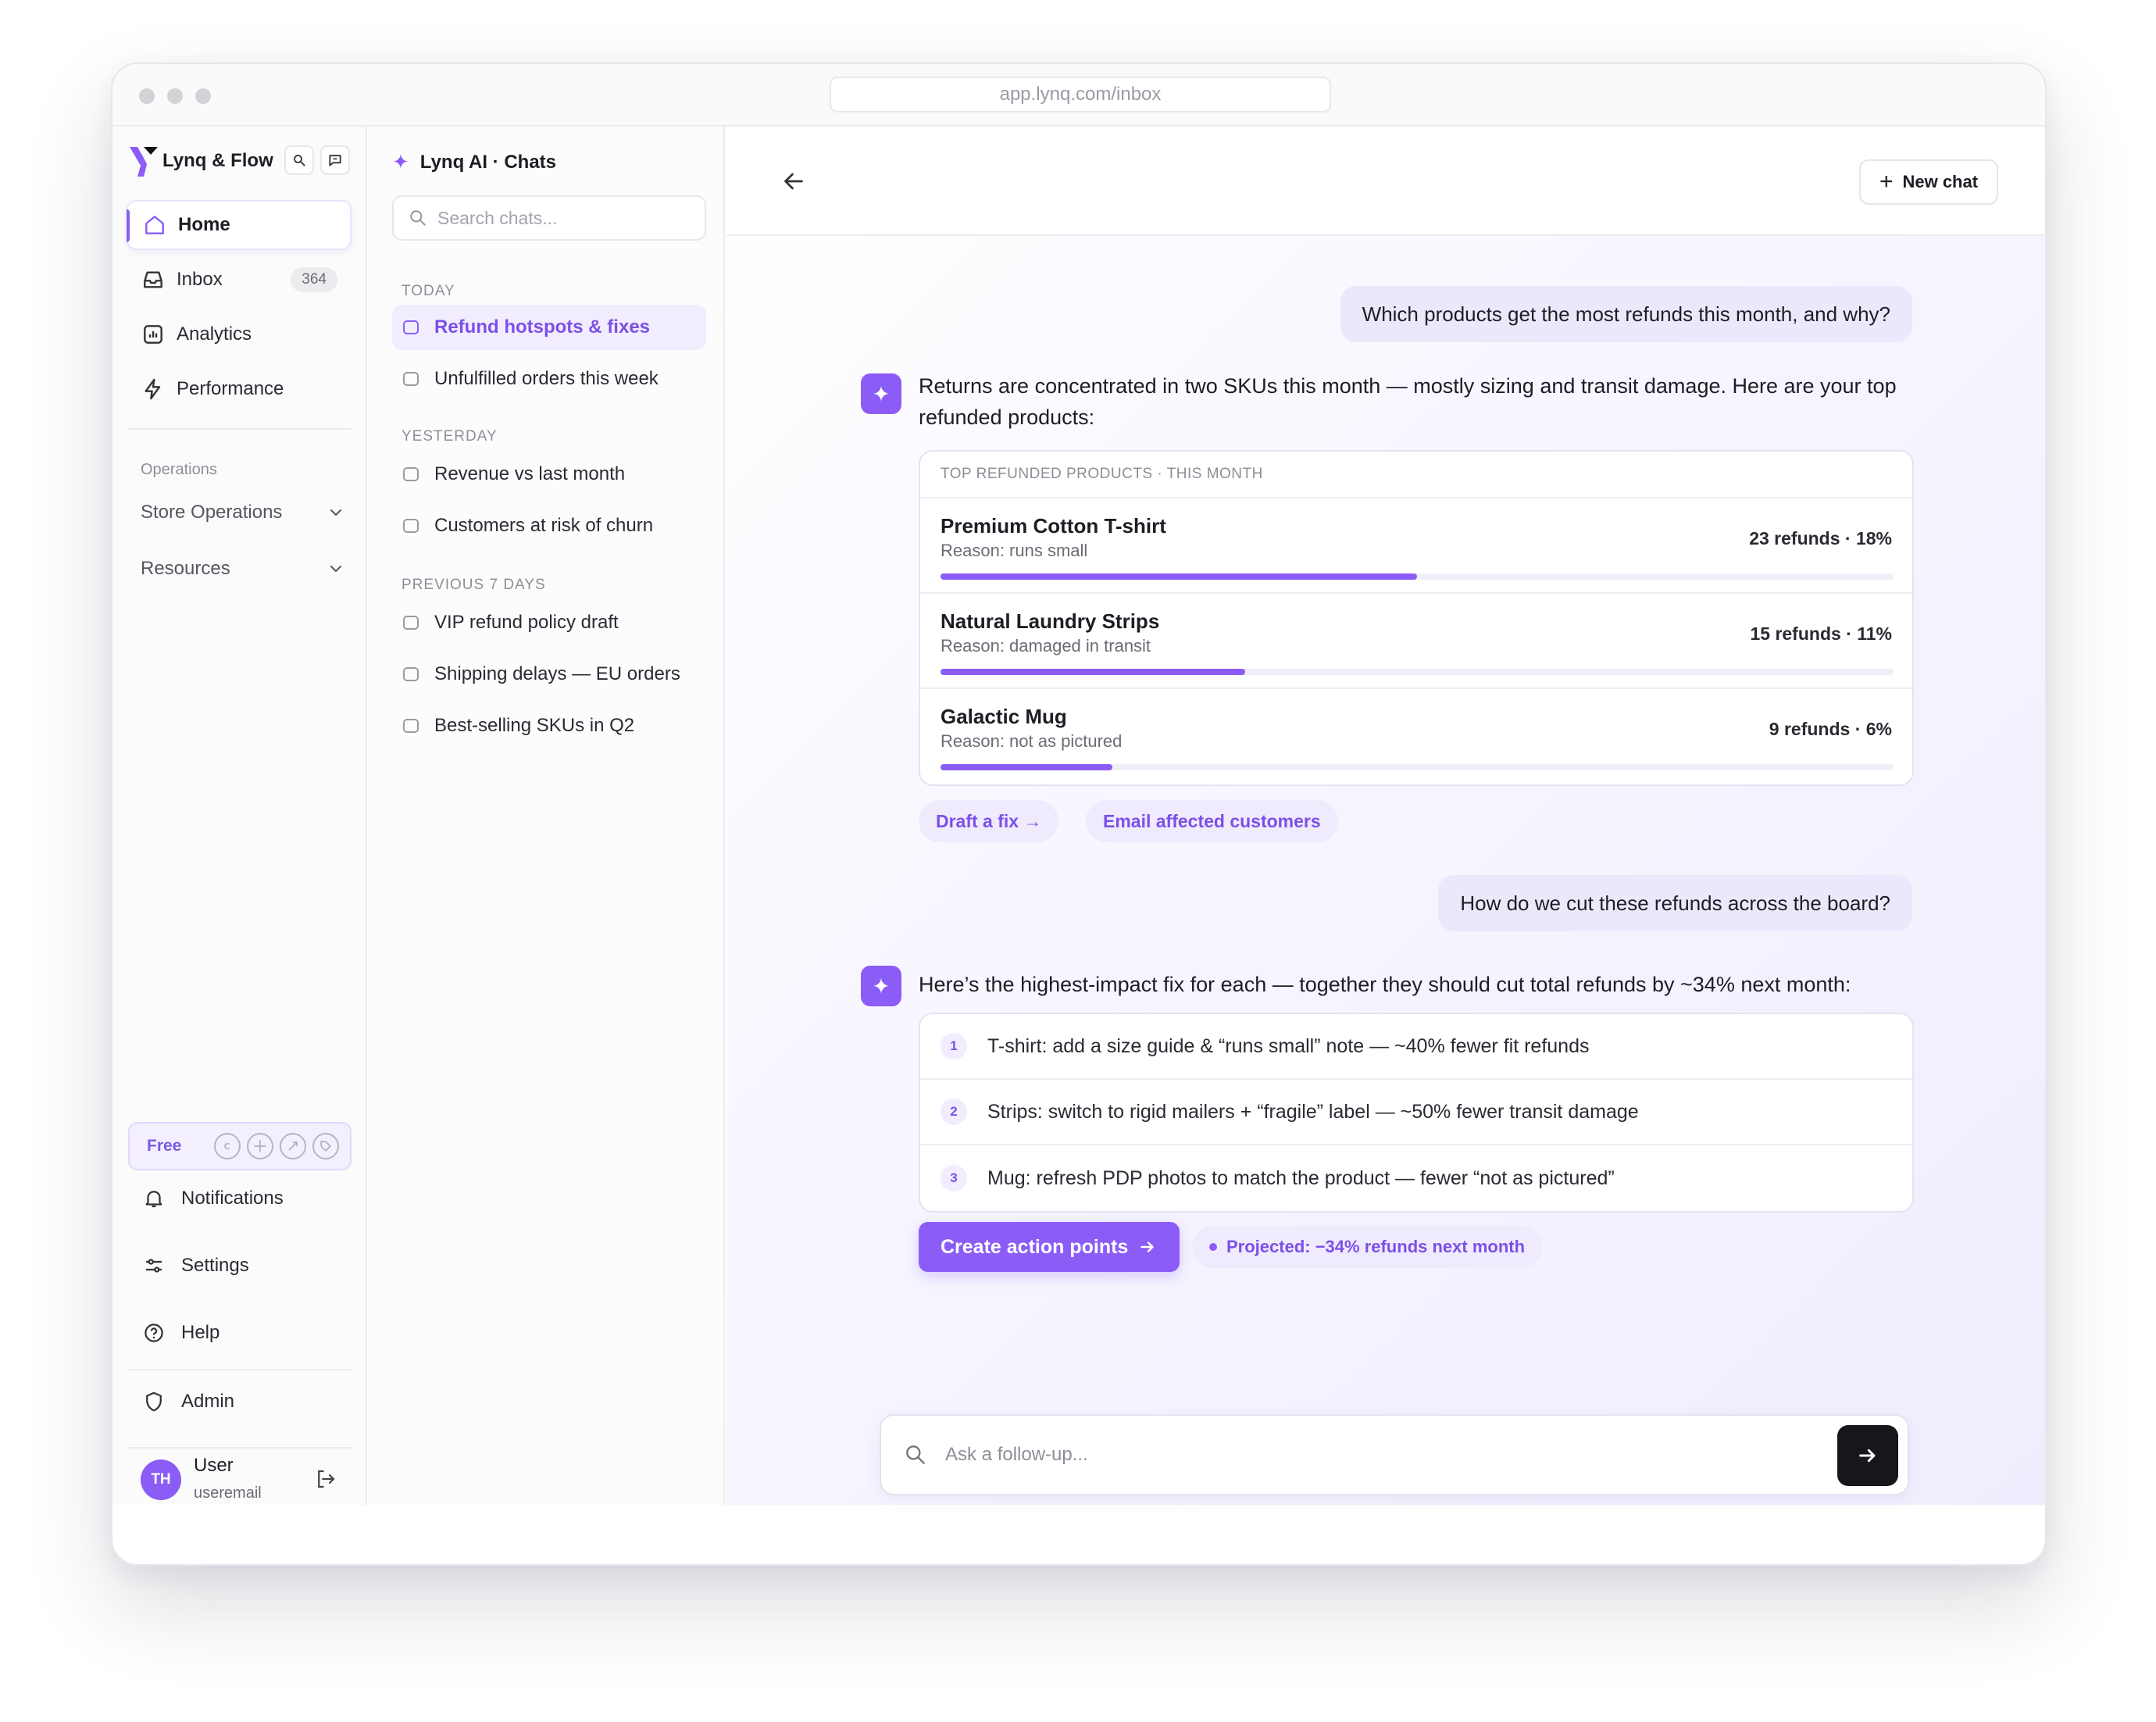  What do you see at coordinates (549, 525) in the screenshot?
I see `chat-item: Customers at risk of churn` at bounding box center [549, 525].